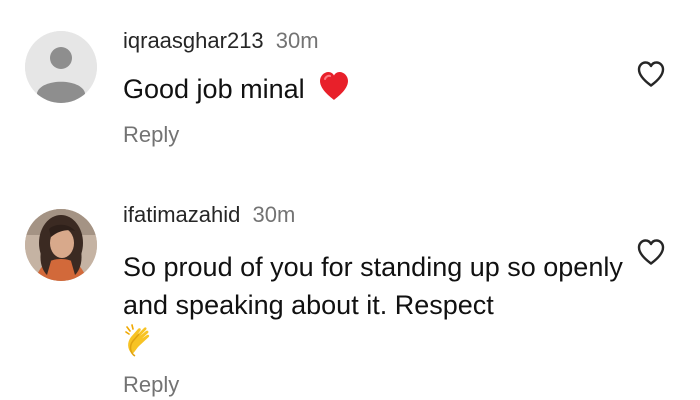  I want to click on red-heart-icon, so click(334, 91).